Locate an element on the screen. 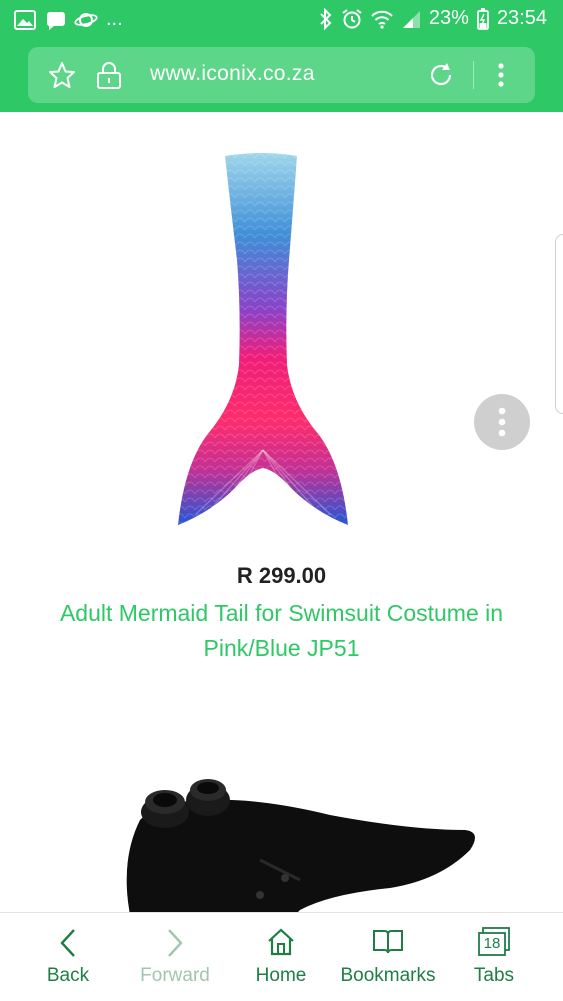  chat-bubble-icon is located at coordinates (55, 20).